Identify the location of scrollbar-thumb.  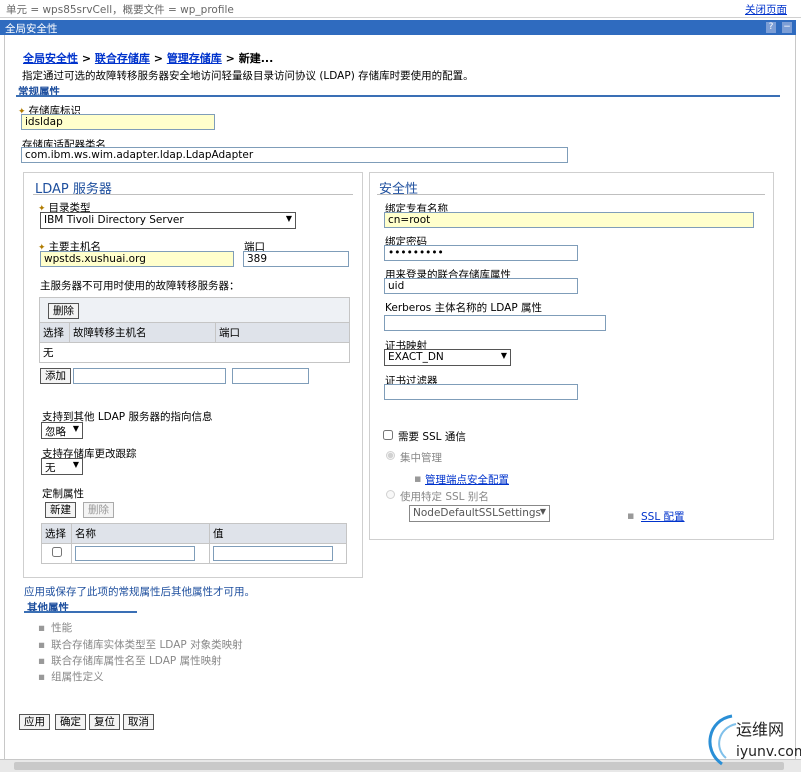
(399, 766).